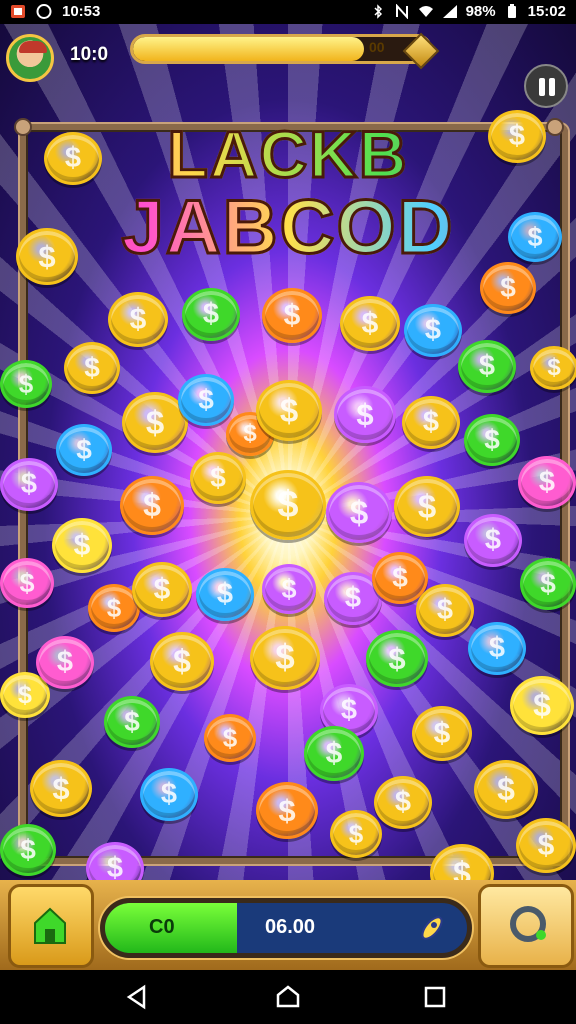  Describe the element at coordinates (33, 47) in the screenshot. I see `avatar-hat` at that location.